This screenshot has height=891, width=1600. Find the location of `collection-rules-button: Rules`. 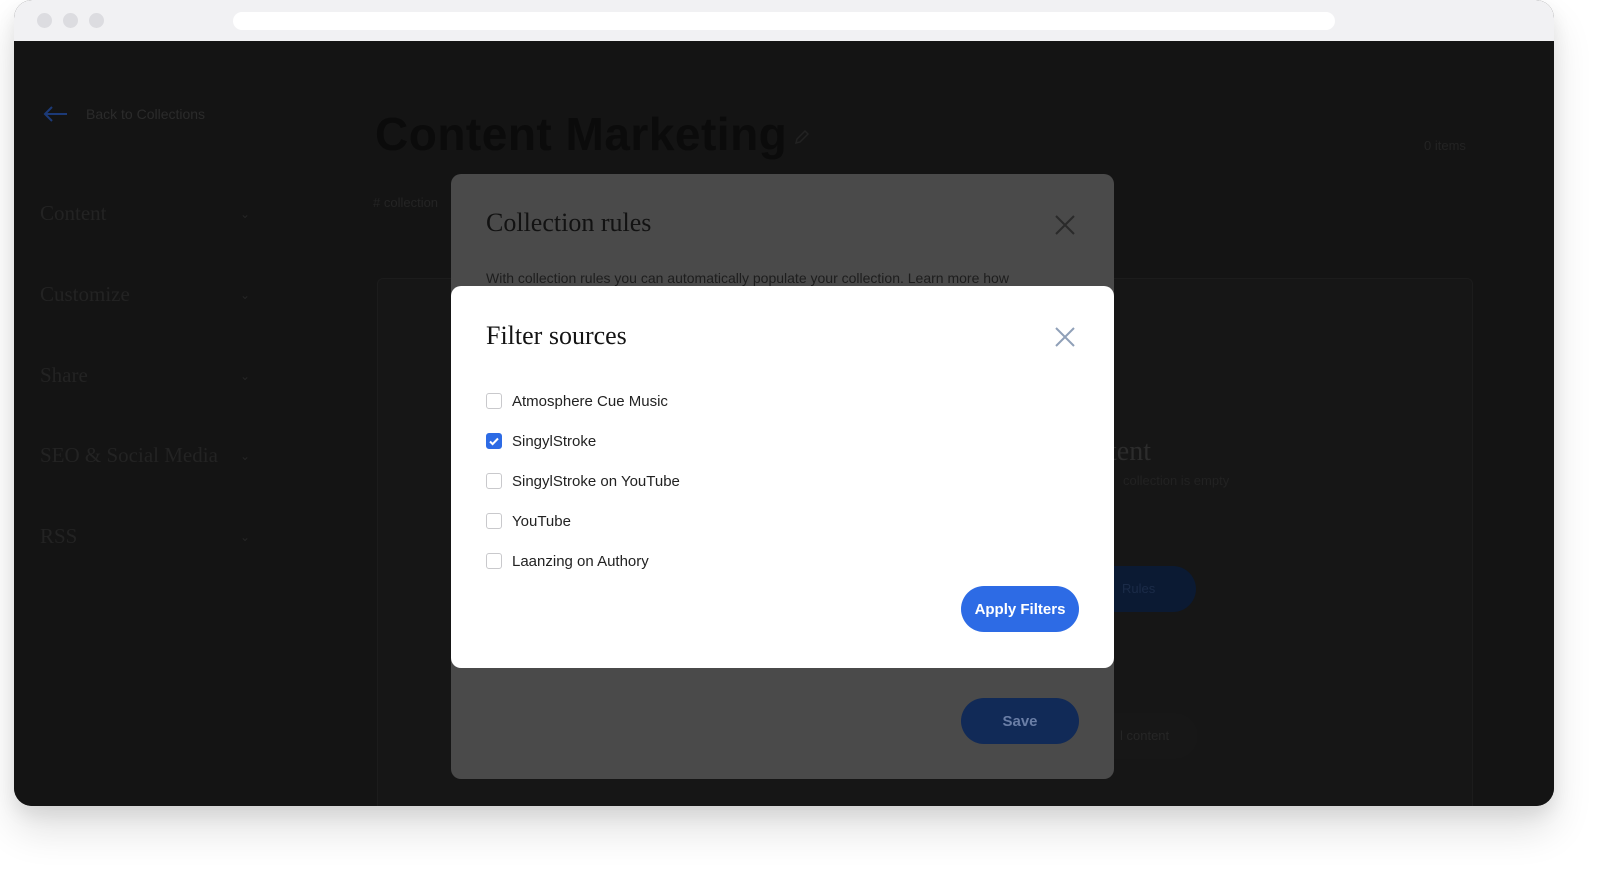

collection-rules-button: Rules is located at coordinates (1150, 589).